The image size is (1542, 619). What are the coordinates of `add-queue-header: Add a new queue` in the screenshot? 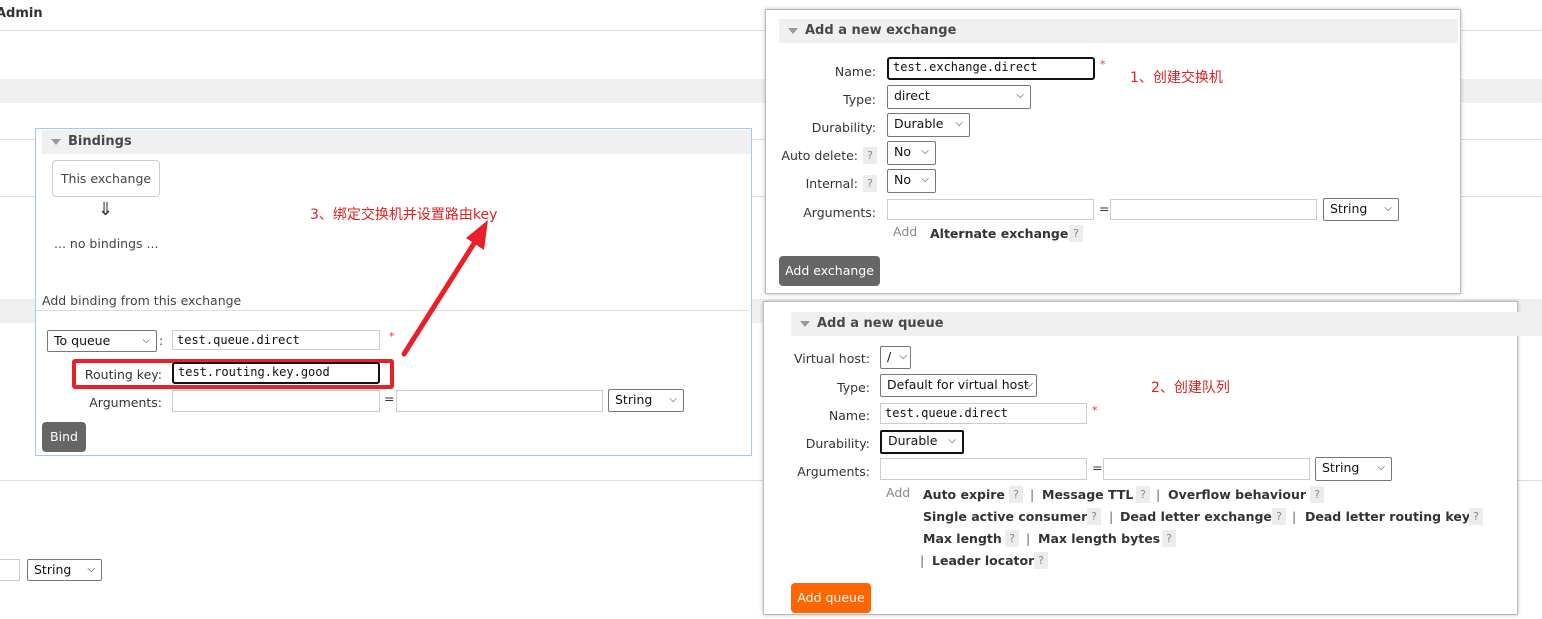 It's located at (1166, 324).